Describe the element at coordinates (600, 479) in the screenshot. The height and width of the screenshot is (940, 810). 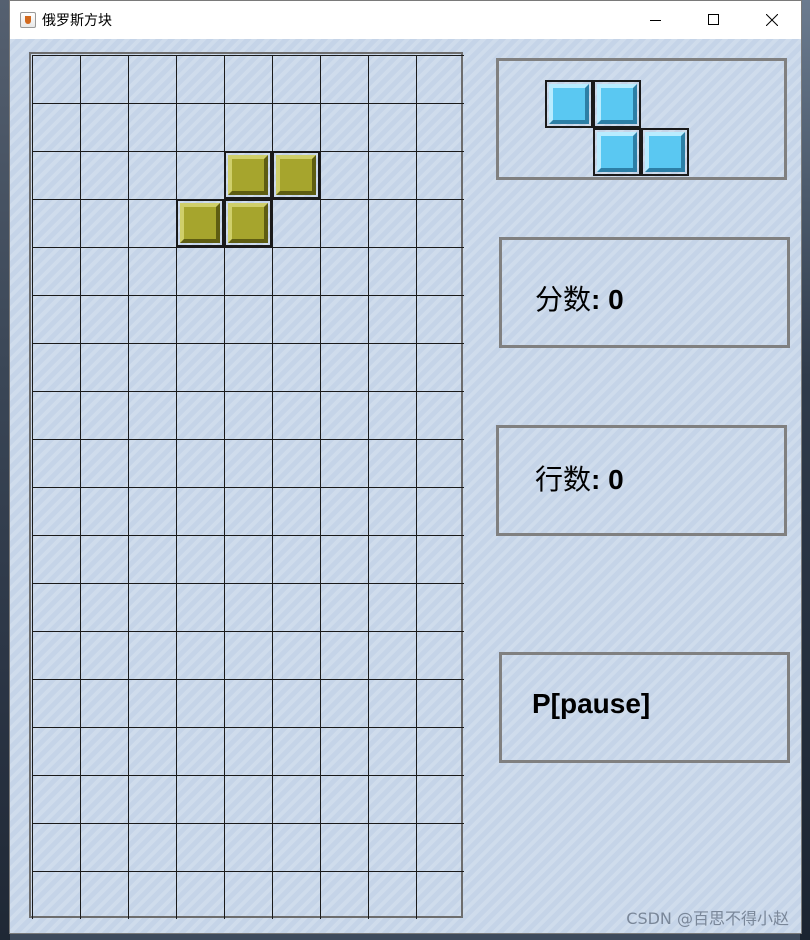
I see `lines-colon: :` at that location.